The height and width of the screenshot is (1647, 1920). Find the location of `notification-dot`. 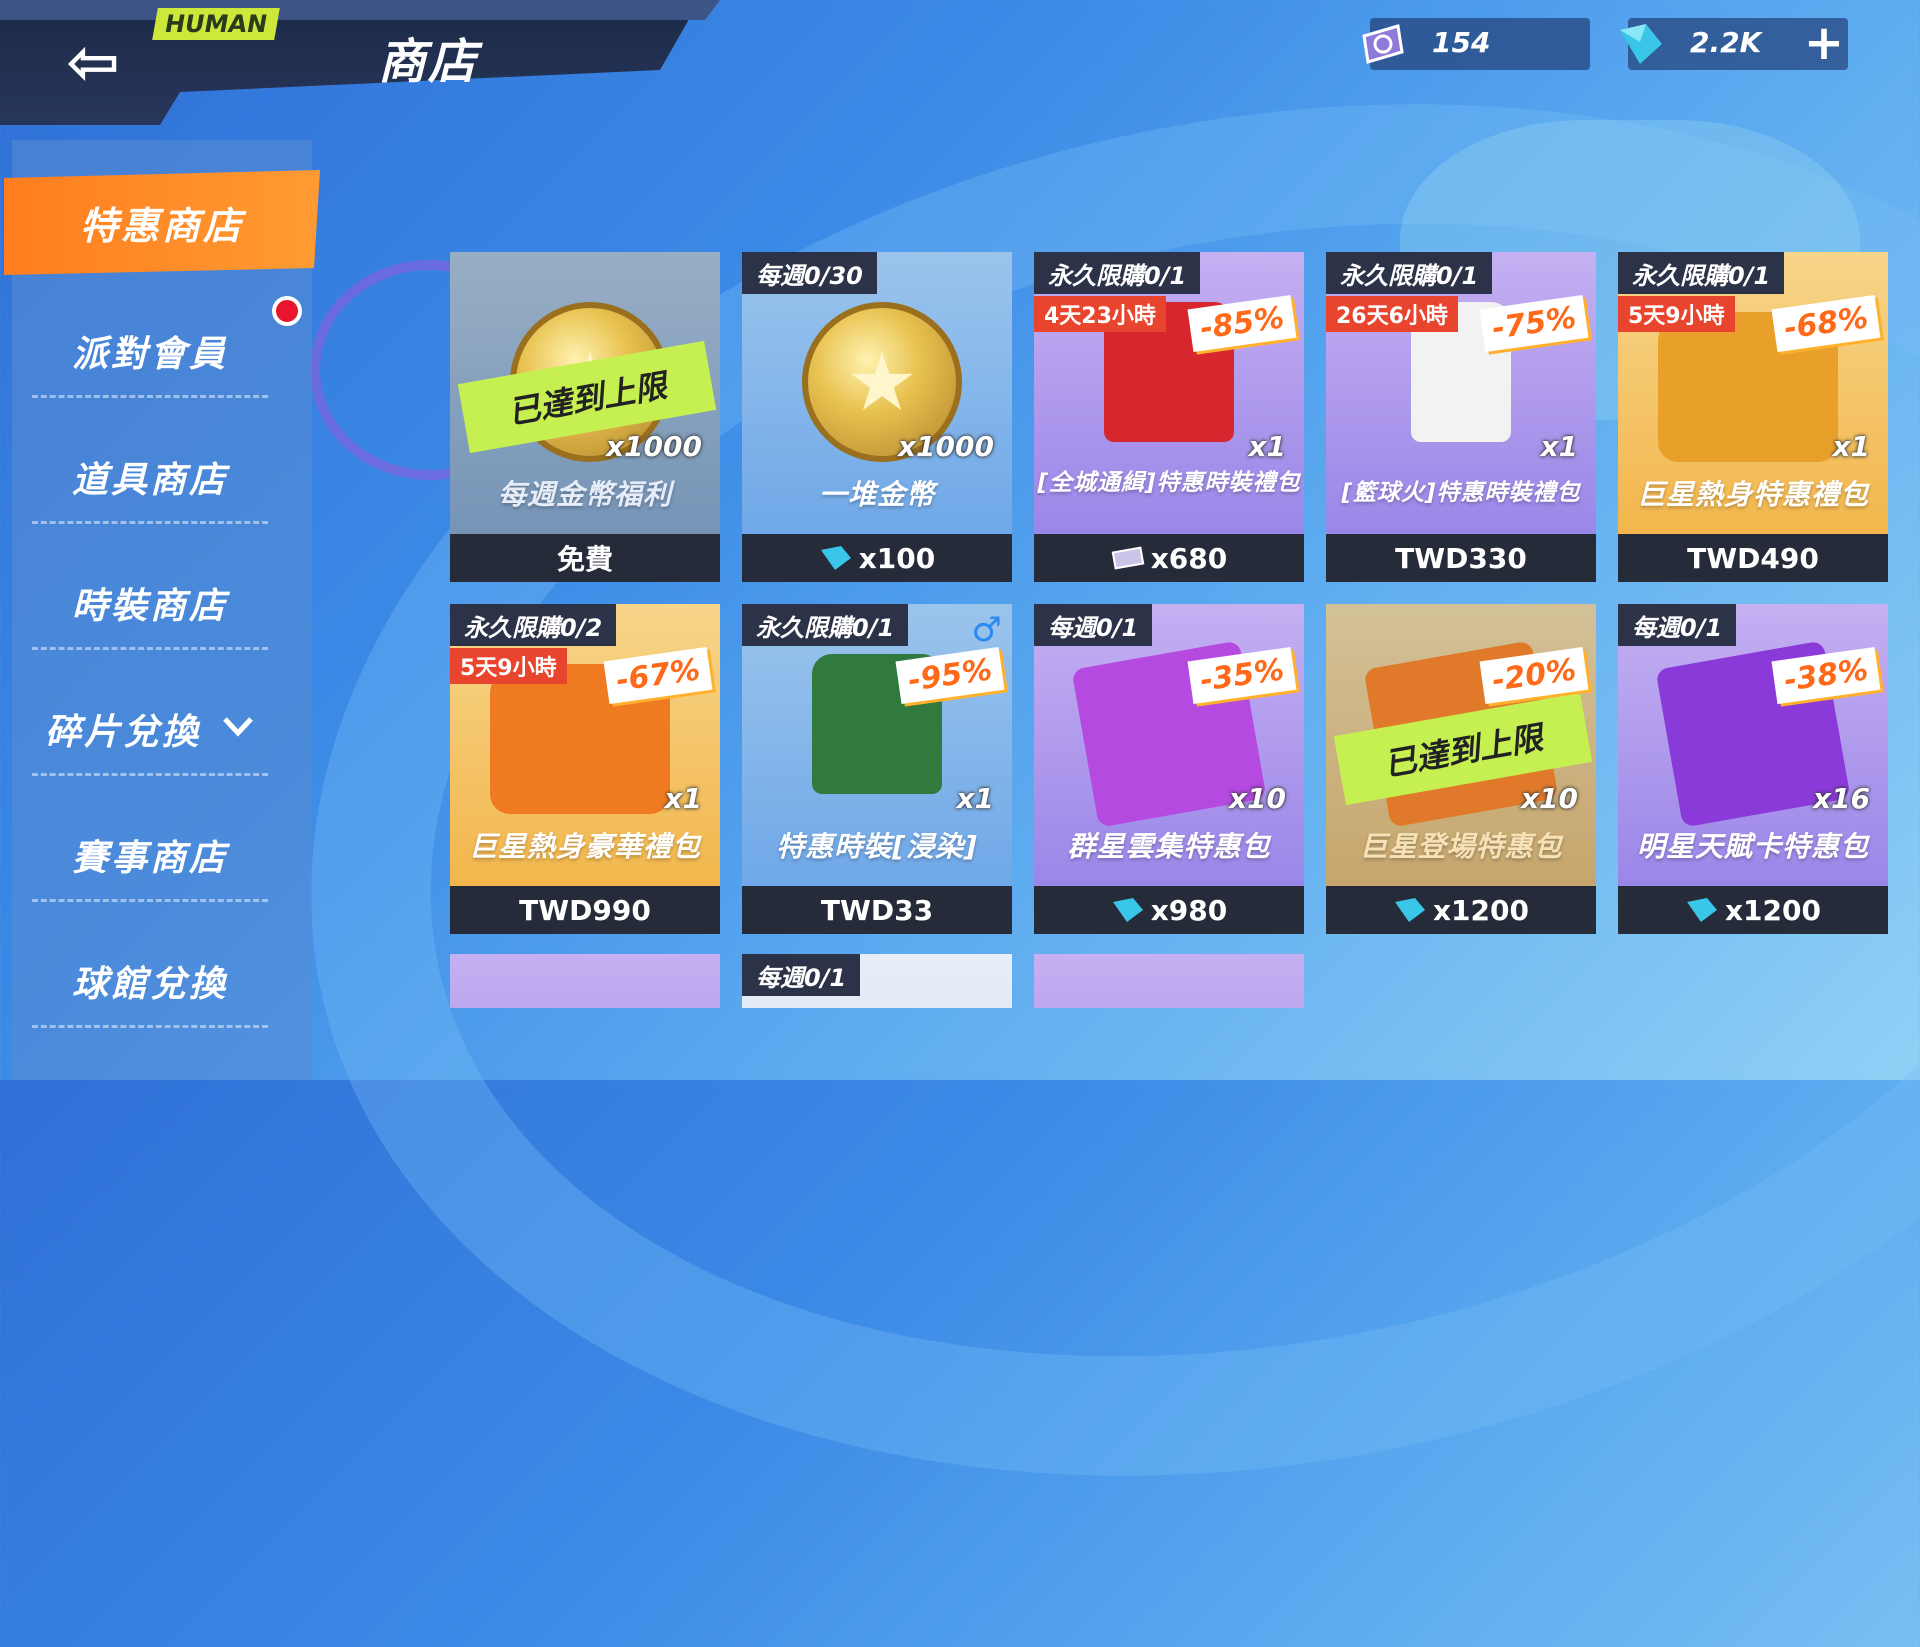

notification-dot is located at coordinates (287, 311).